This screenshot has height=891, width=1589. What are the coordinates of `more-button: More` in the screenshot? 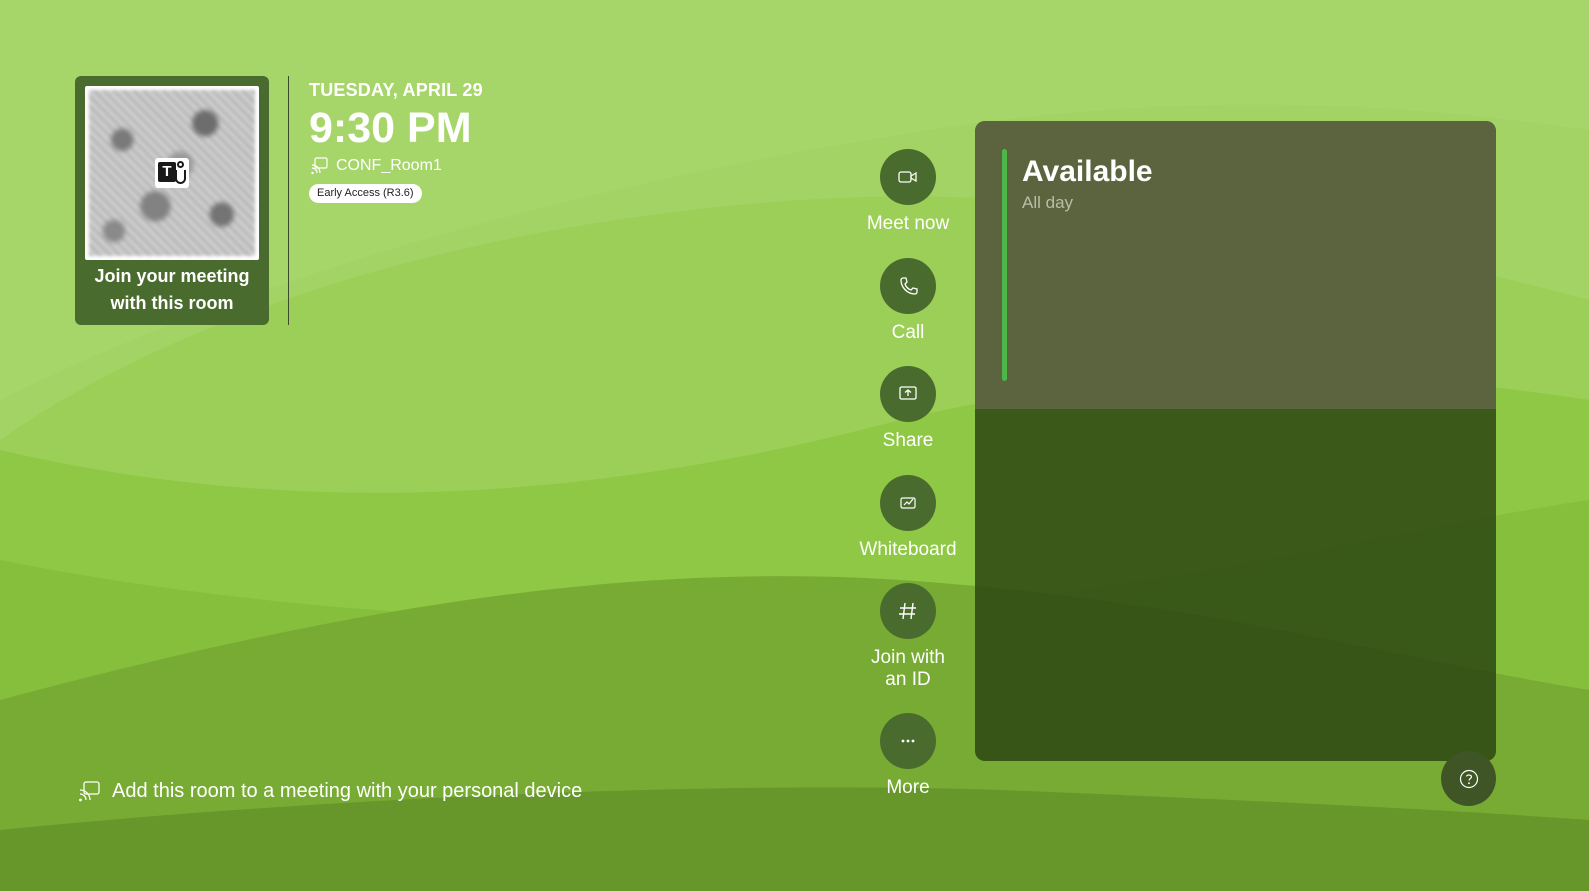 It's located at (908, 756).